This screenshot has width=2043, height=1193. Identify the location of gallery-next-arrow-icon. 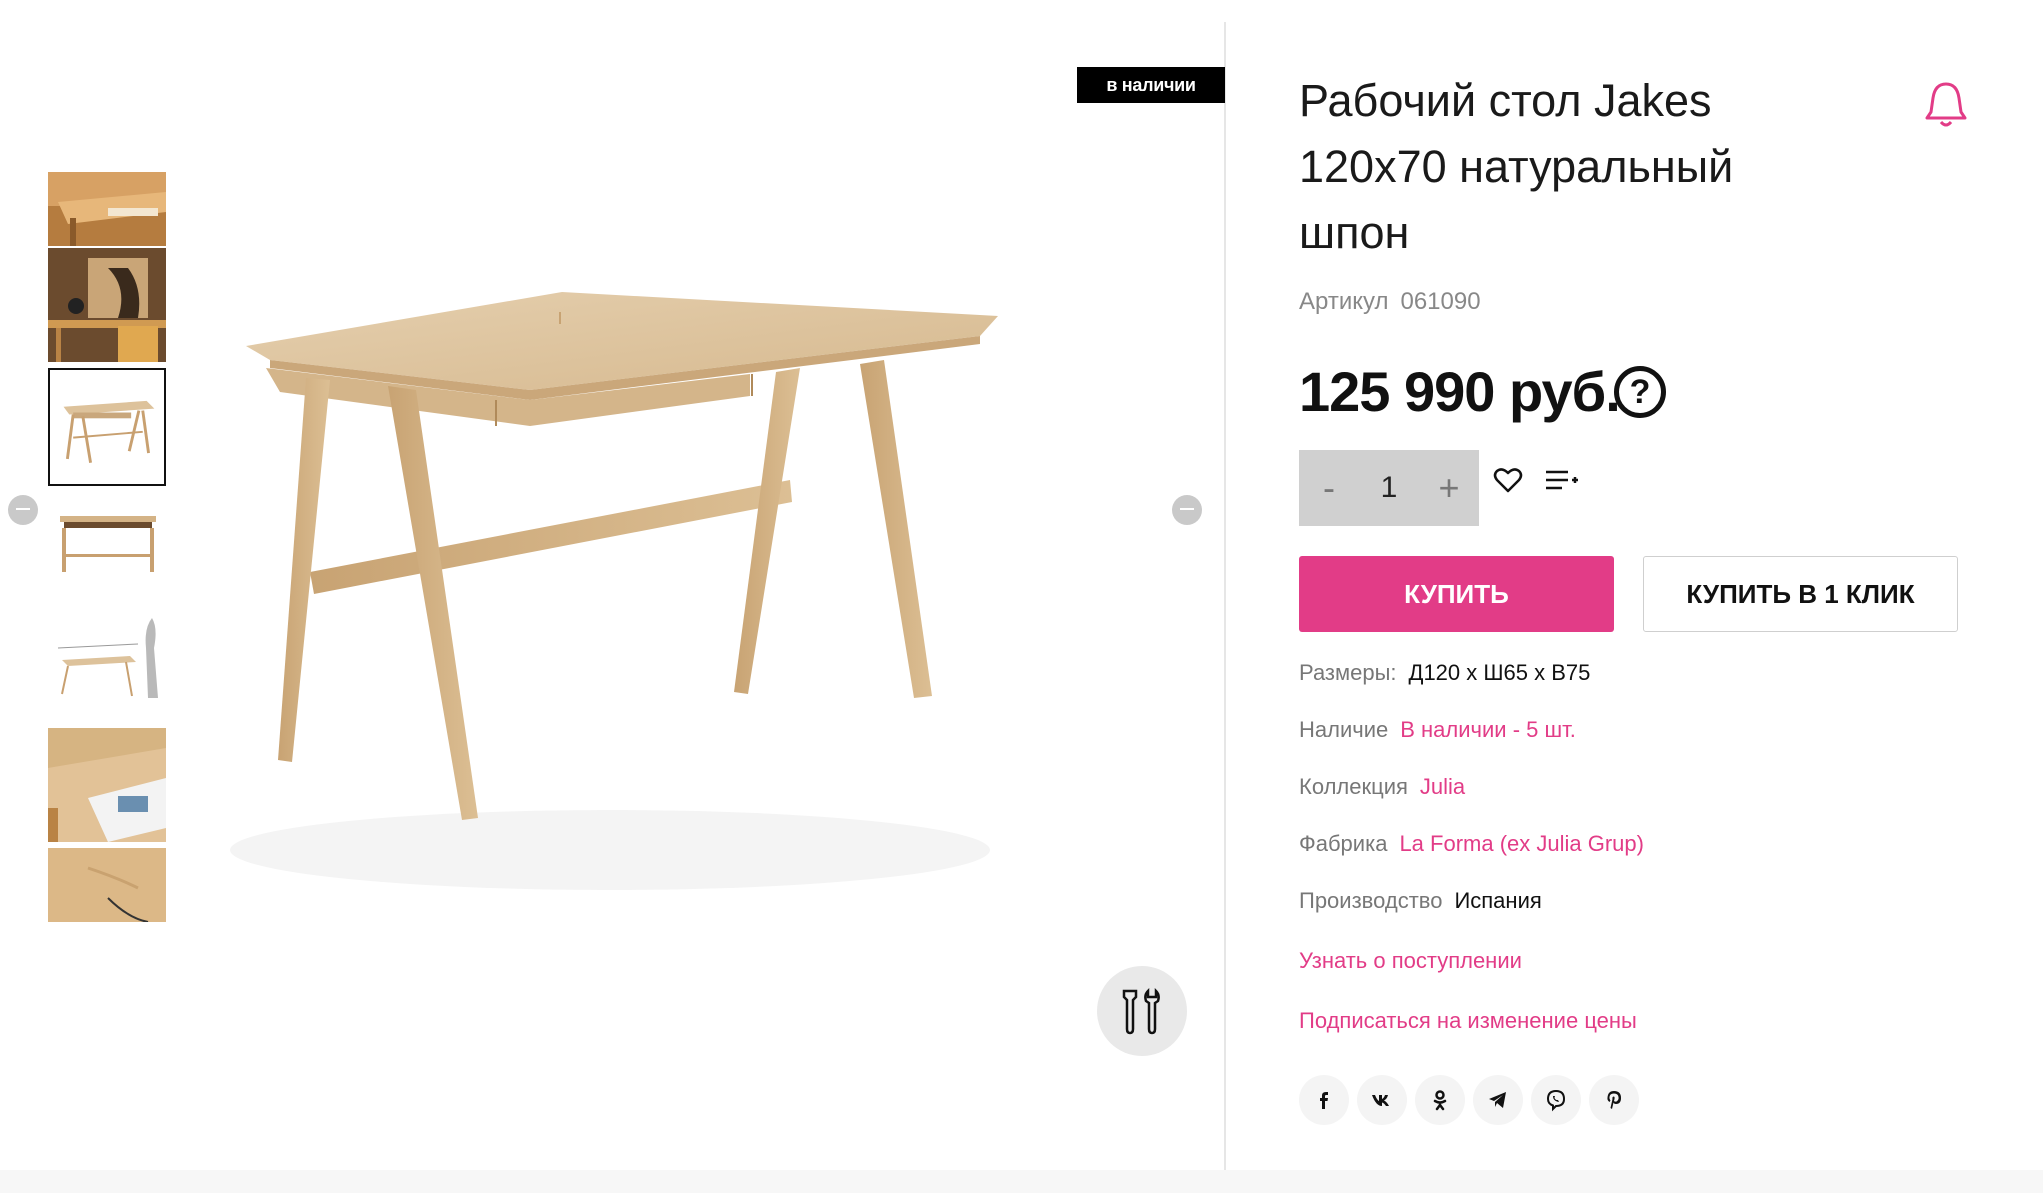
(1187, 510).